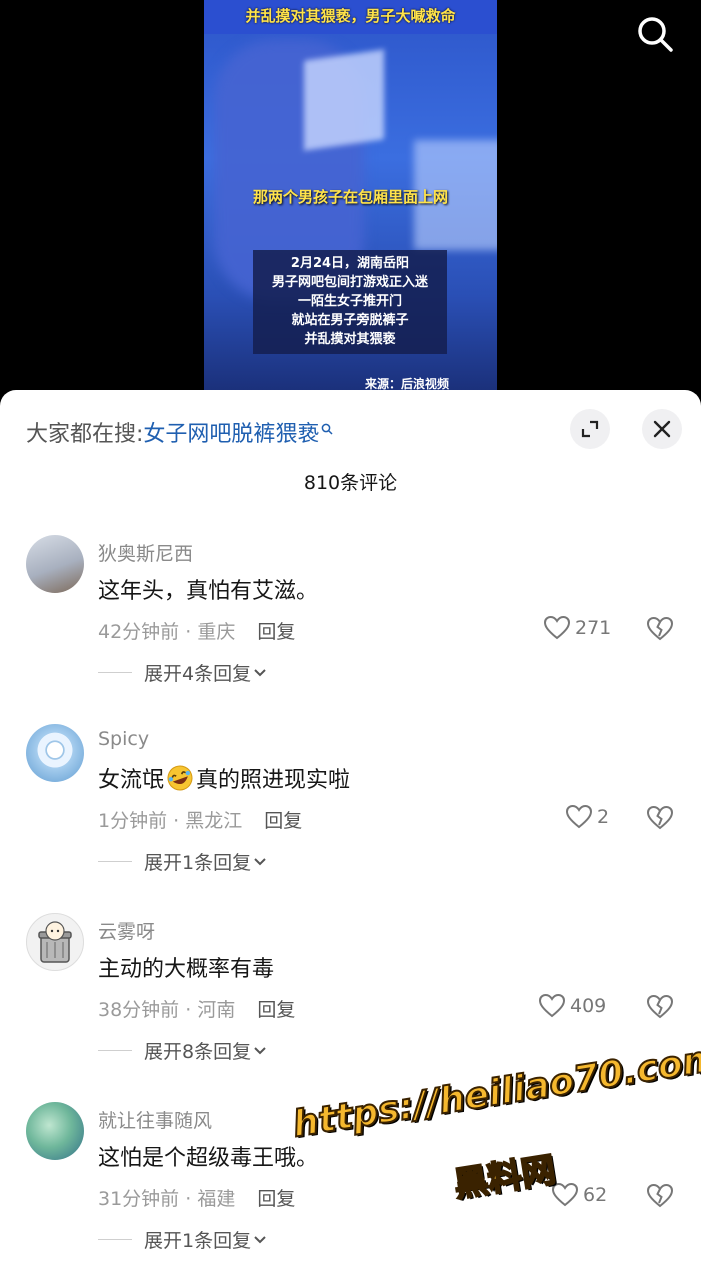 This screenshot has height=1280, width=701. Describe the element at coordinates (145, 552) in the screenshot. I see `comment-username: 狄奥斯尼西` at that location.